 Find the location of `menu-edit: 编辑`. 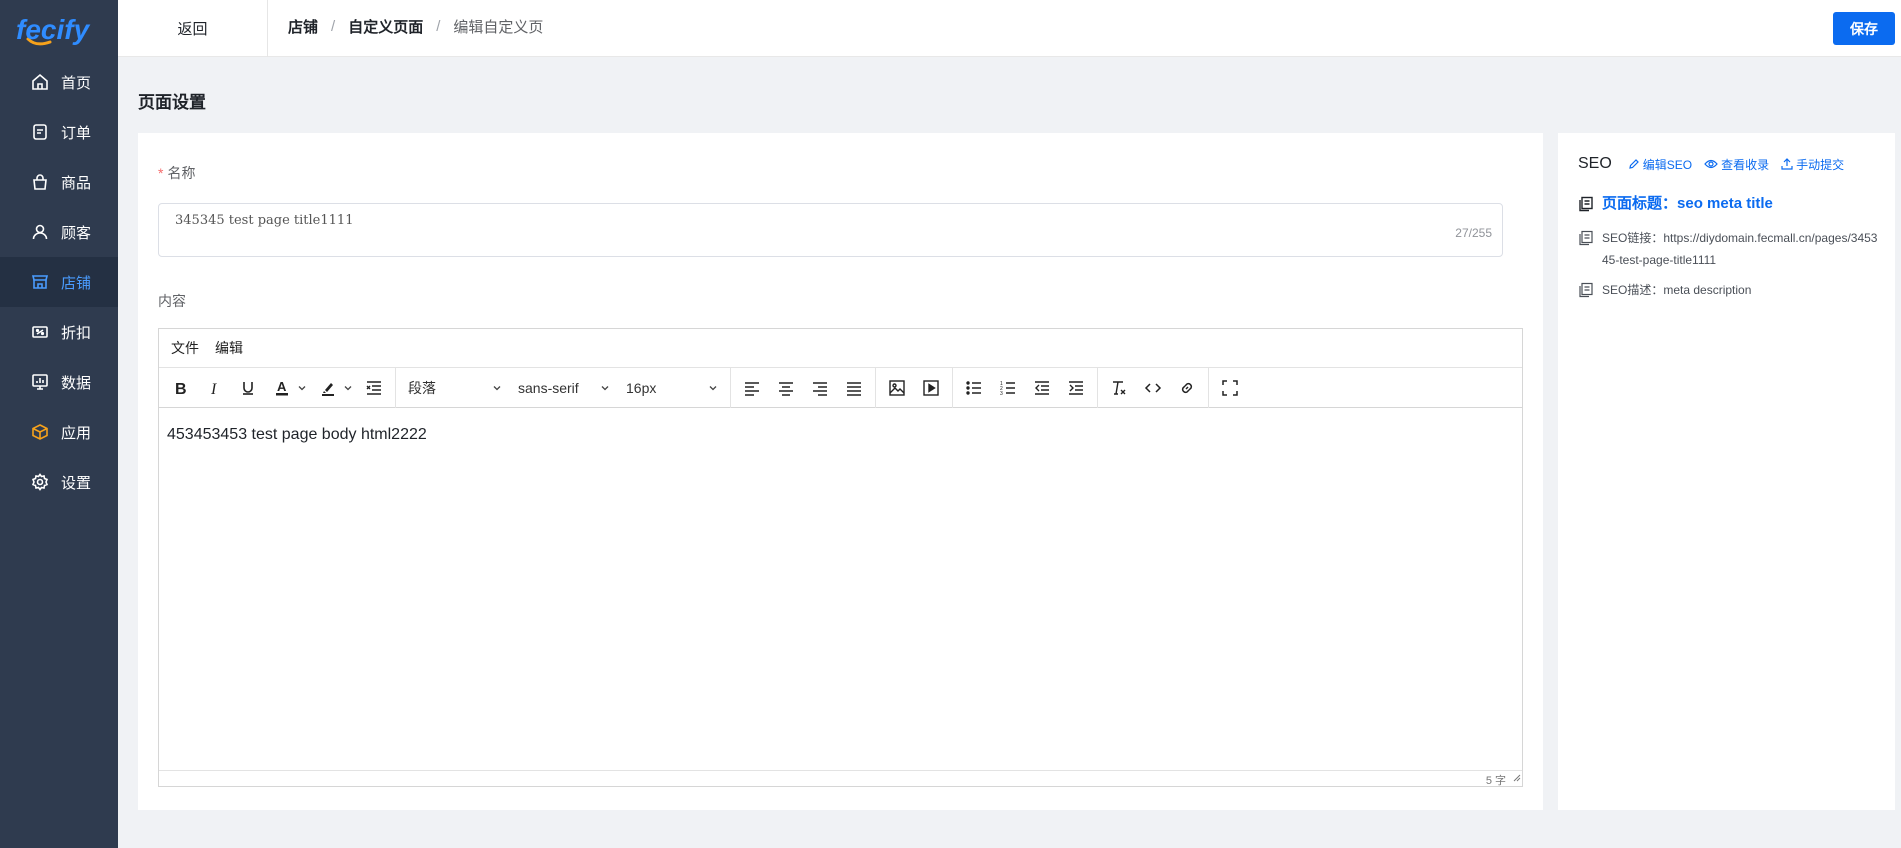

menu-edit: 编辑 is located at coordinates (229, 348).